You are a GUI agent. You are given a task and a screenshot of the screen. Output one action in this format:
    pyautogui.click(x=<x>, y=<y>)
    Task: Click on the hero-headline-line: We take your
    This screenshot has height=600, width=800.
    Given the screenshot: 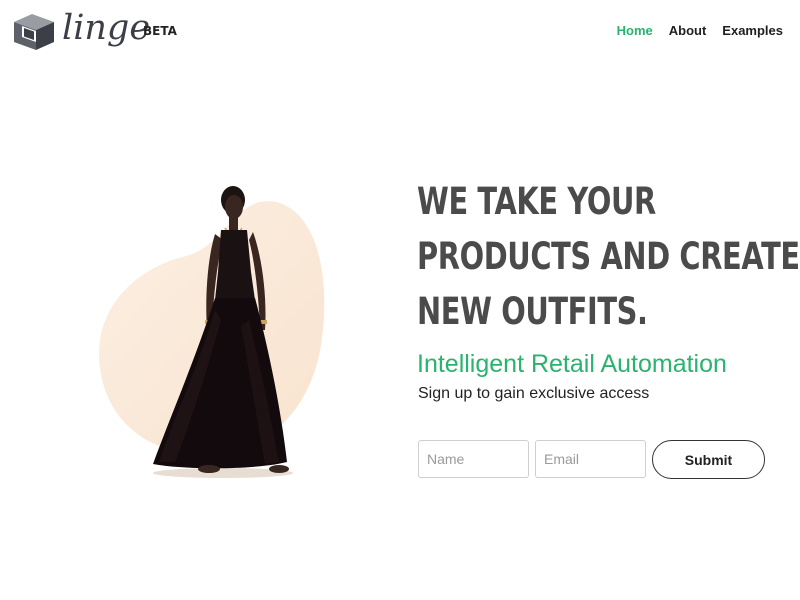 What is the action you would take?
    pyautogui.click(x=536, y=201)
    